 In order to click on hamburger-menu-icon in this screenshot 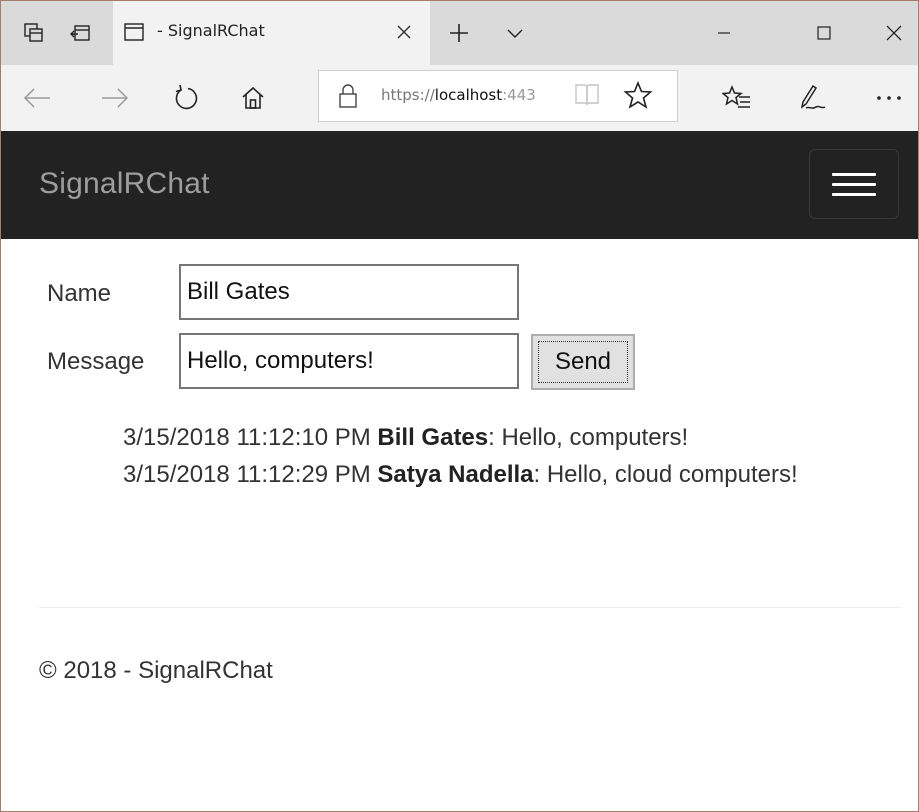, I will do `click(854, 184)`.